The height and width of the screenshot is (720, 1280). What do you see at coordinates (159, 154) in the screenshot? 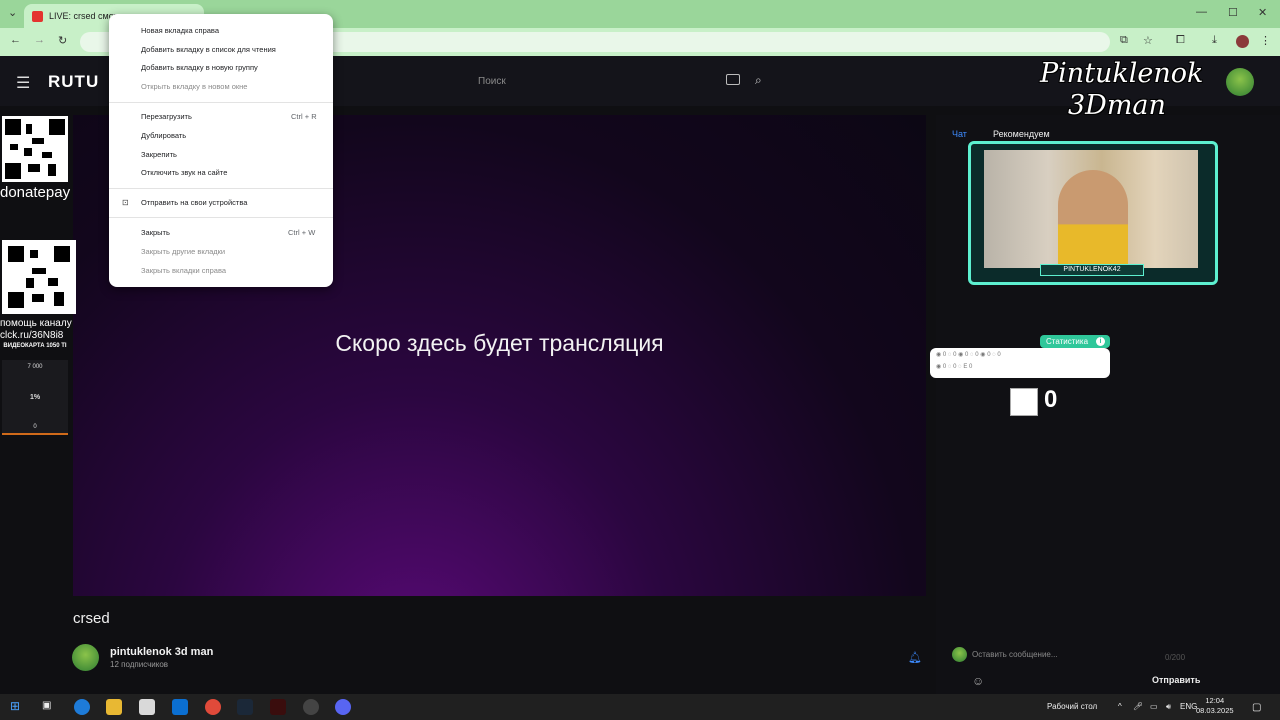
I see `menu-pin: Закрепить` at bounding box center [159, 154].